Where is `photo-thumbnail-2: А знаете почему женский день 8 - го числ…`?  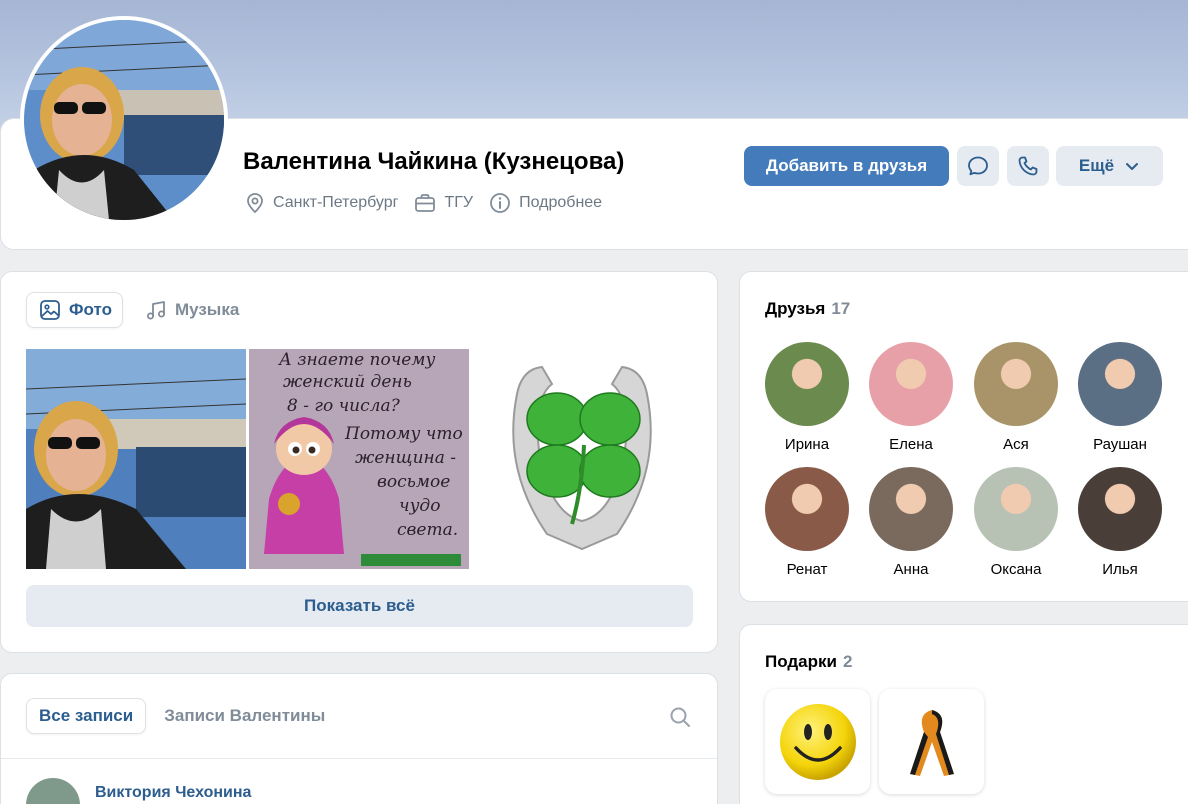 photo-thumbnail-2: А знаете почему женский день 8 - го числ… is located at coordinates (359, 459).